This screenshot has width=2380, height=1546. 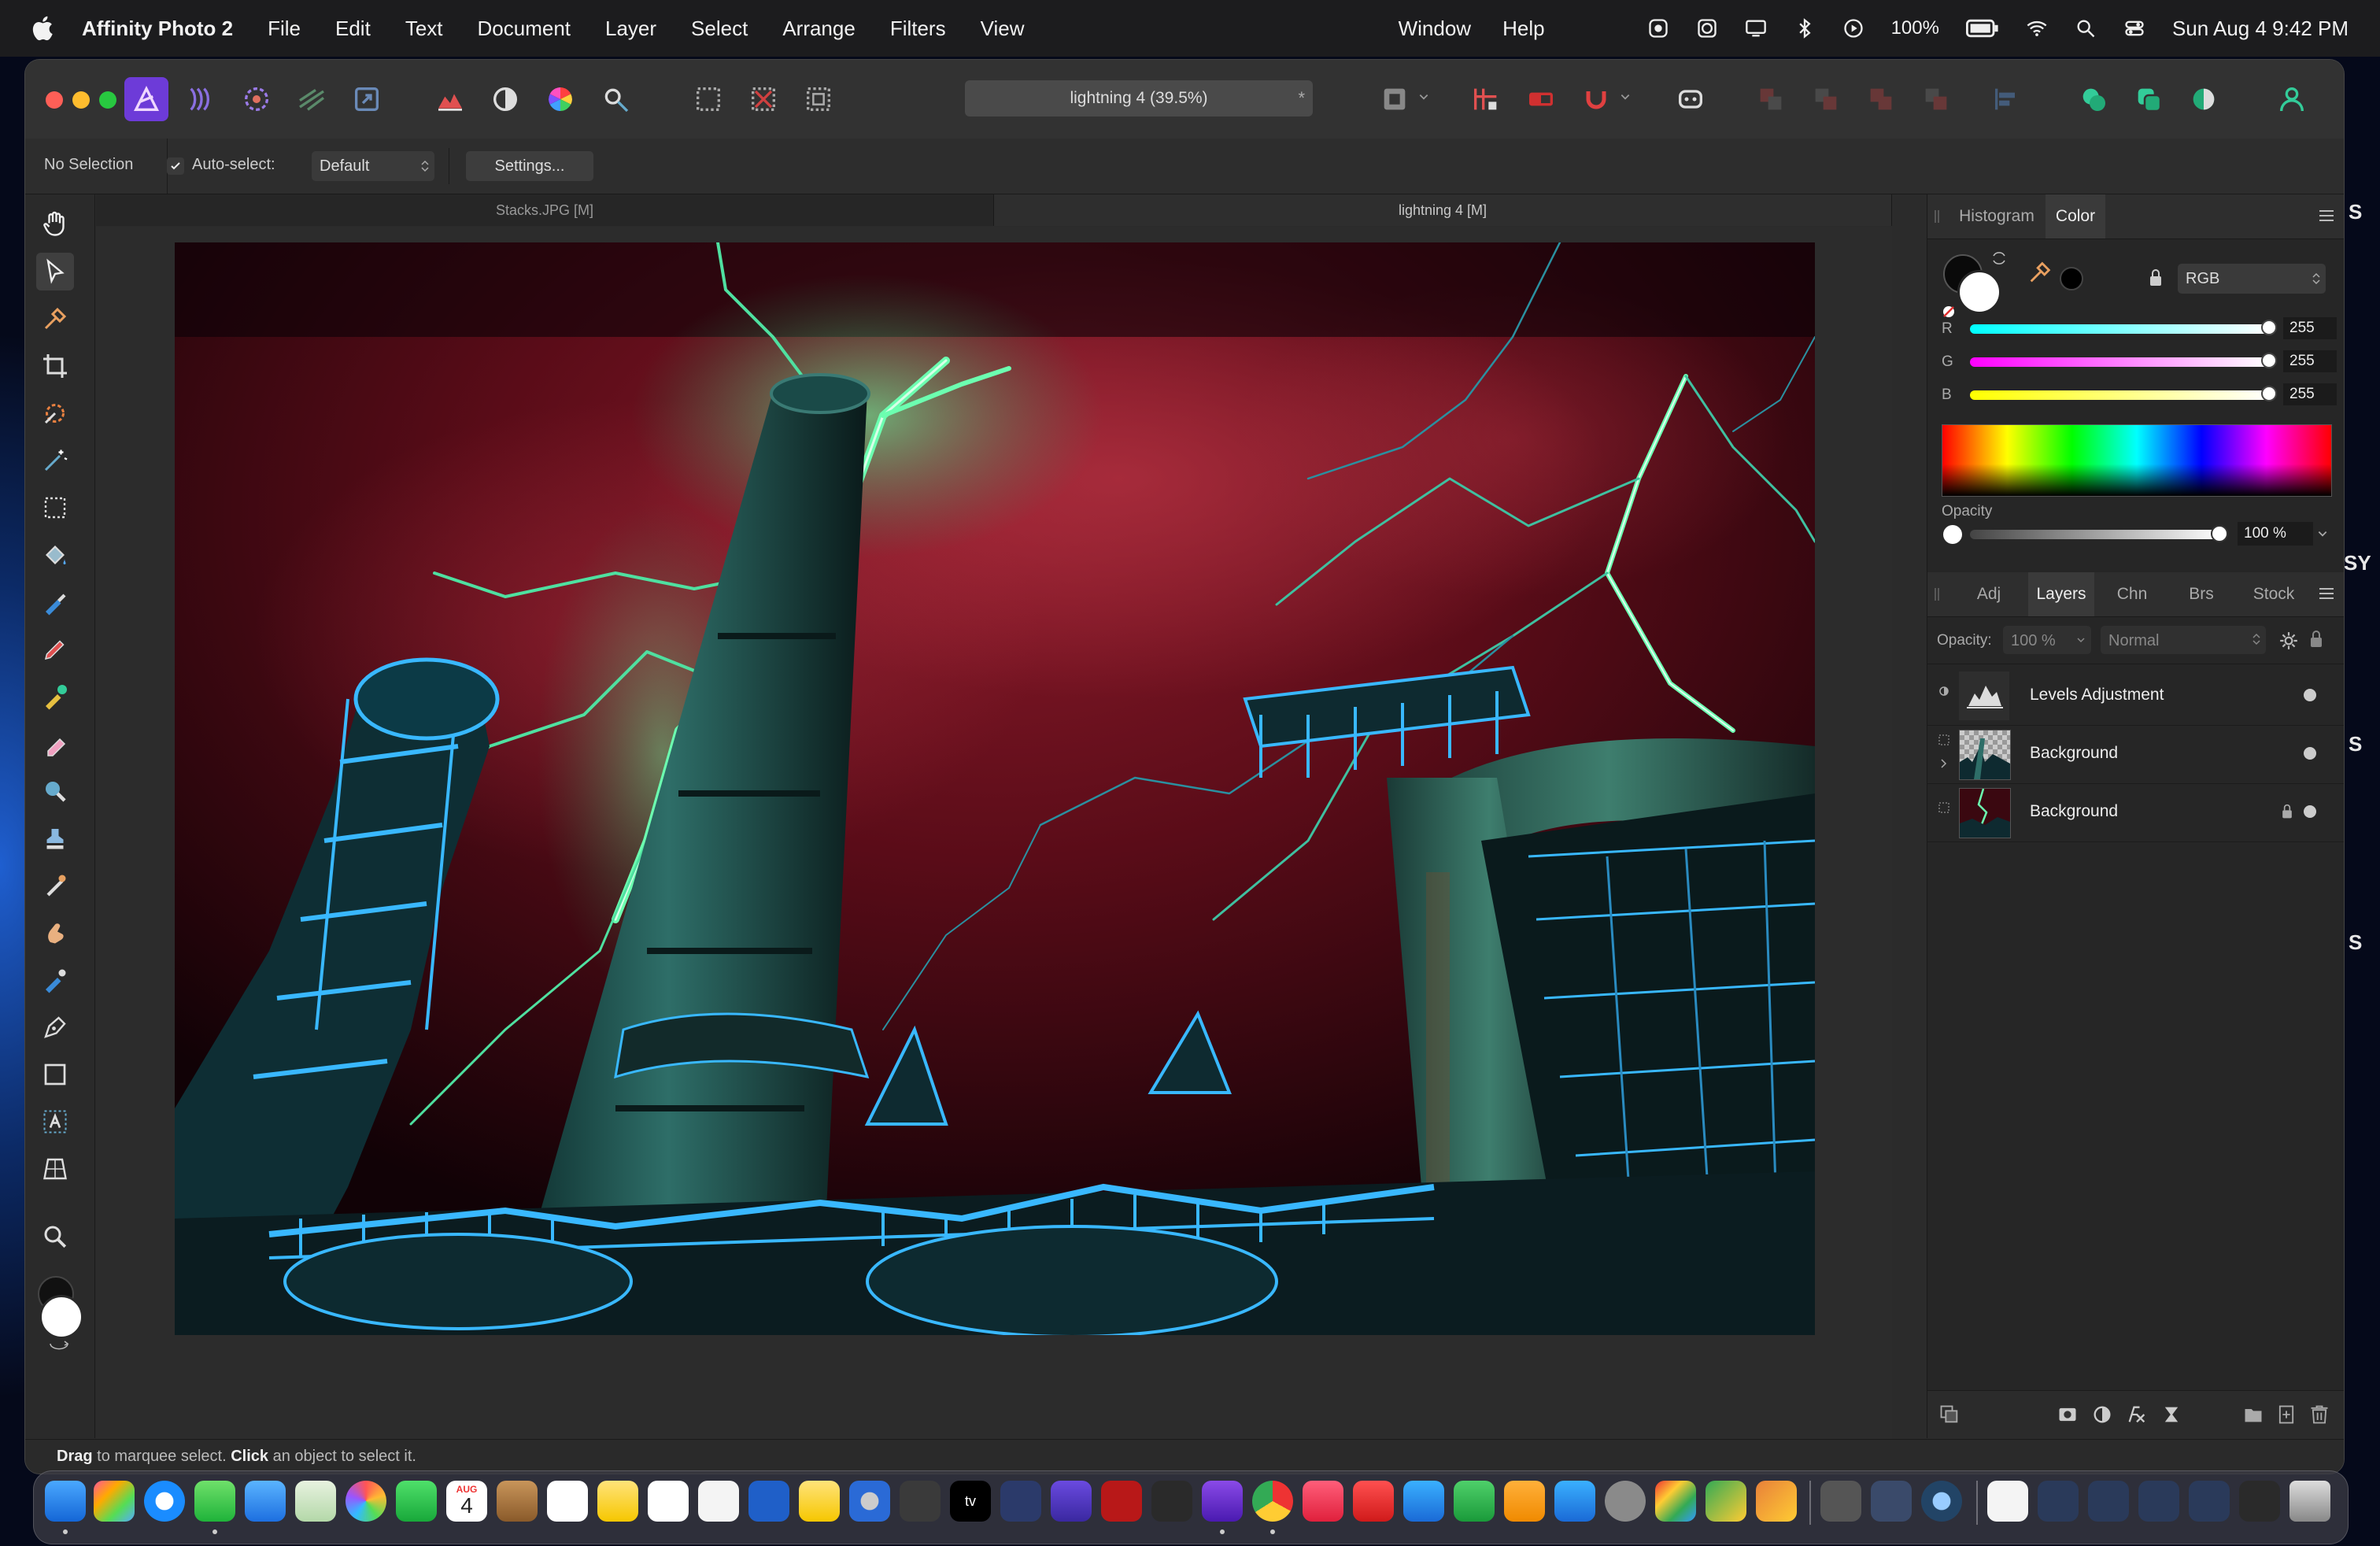 What do you see at coordinates (1999, 258) in the screenshot?
I see `swap-fill-stroke-icon` at bounding box center [1999, 258].